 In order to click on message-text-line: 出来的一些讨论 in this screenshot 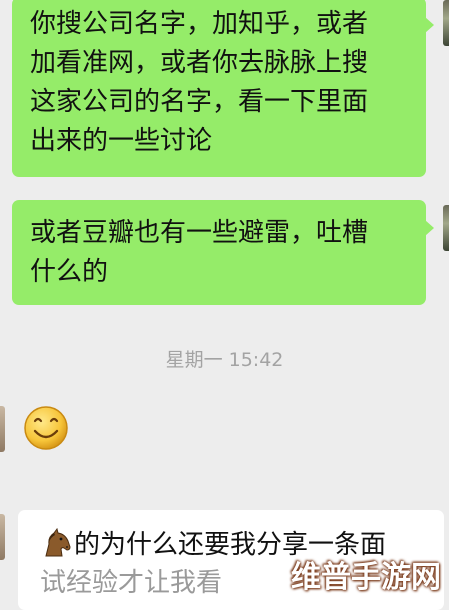, I will do `click(121, 141)`.